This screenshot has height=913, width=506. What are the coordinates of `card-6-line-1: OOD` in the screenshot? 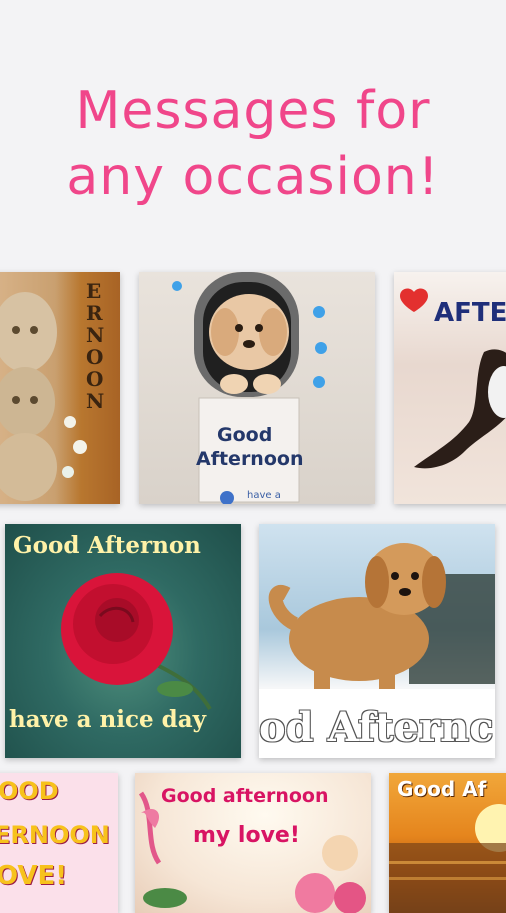 It's located at (29, 791).